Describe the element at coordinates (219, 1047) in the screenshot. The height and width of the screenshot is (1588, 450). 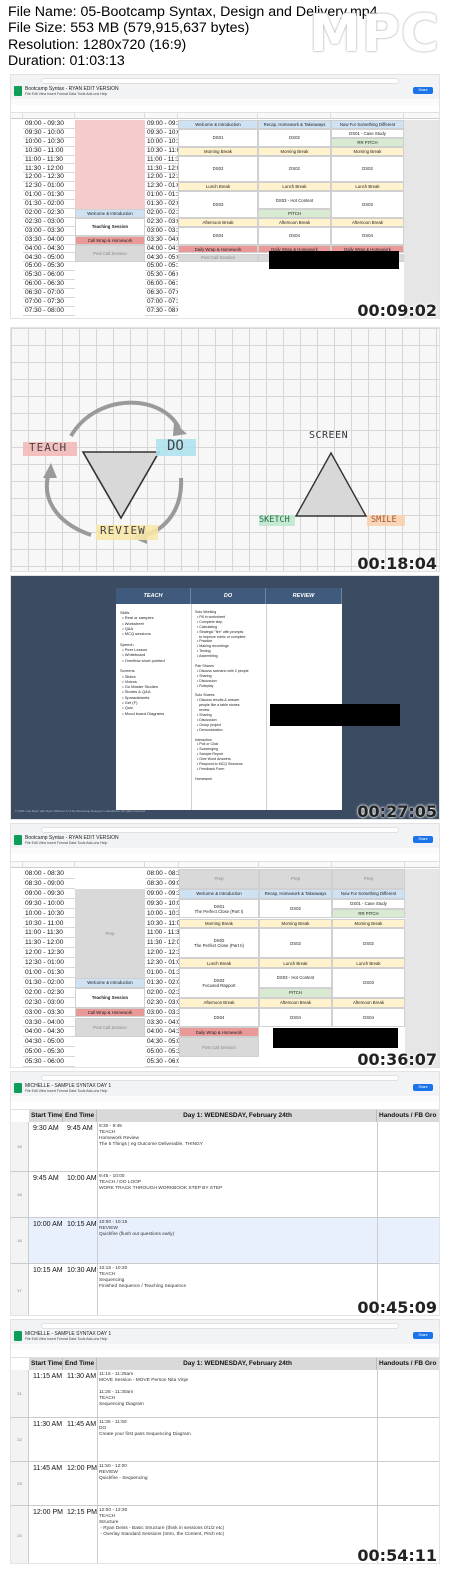
I see `post-call: Post Call Session` at that location.